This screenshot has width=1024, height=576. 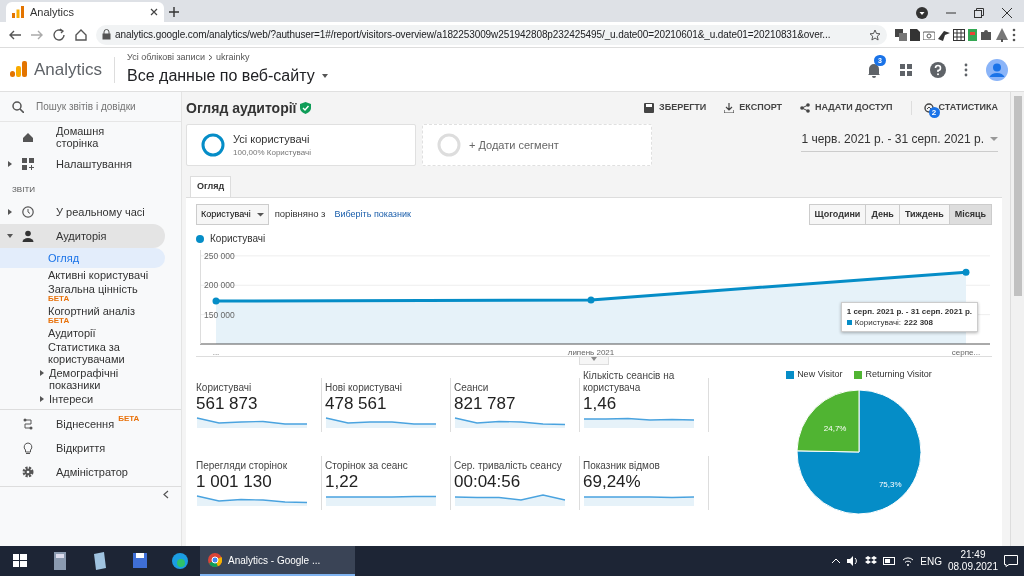 I want to click on notification-icon, so click(x=1011, y=561).